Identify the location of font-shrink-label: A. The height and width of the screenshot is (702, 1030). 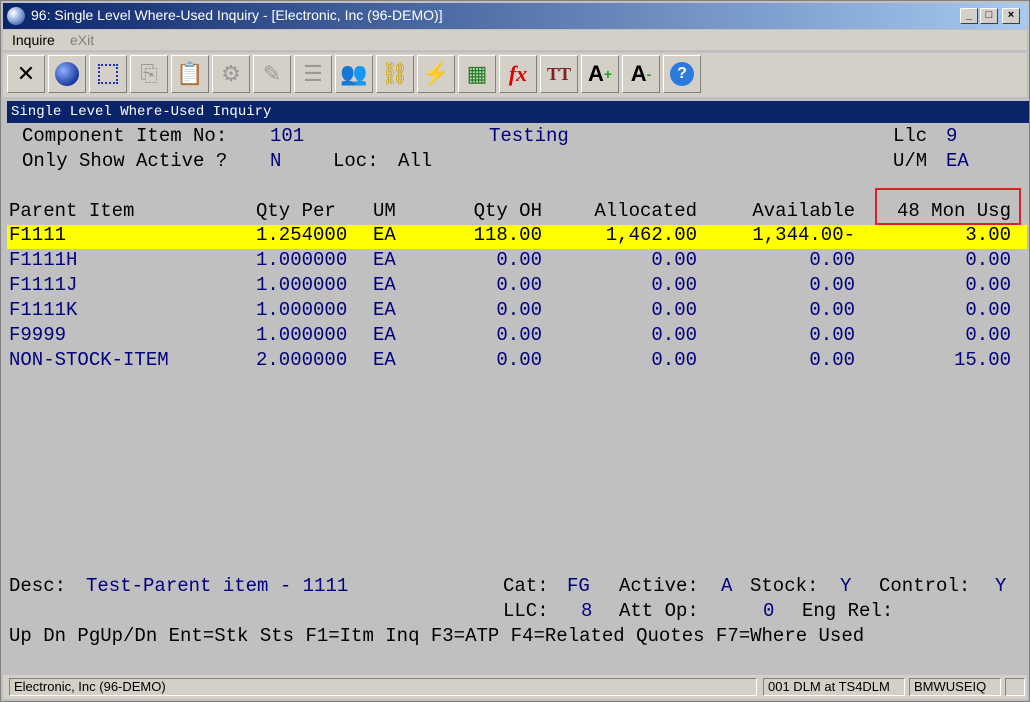
(638, 73).